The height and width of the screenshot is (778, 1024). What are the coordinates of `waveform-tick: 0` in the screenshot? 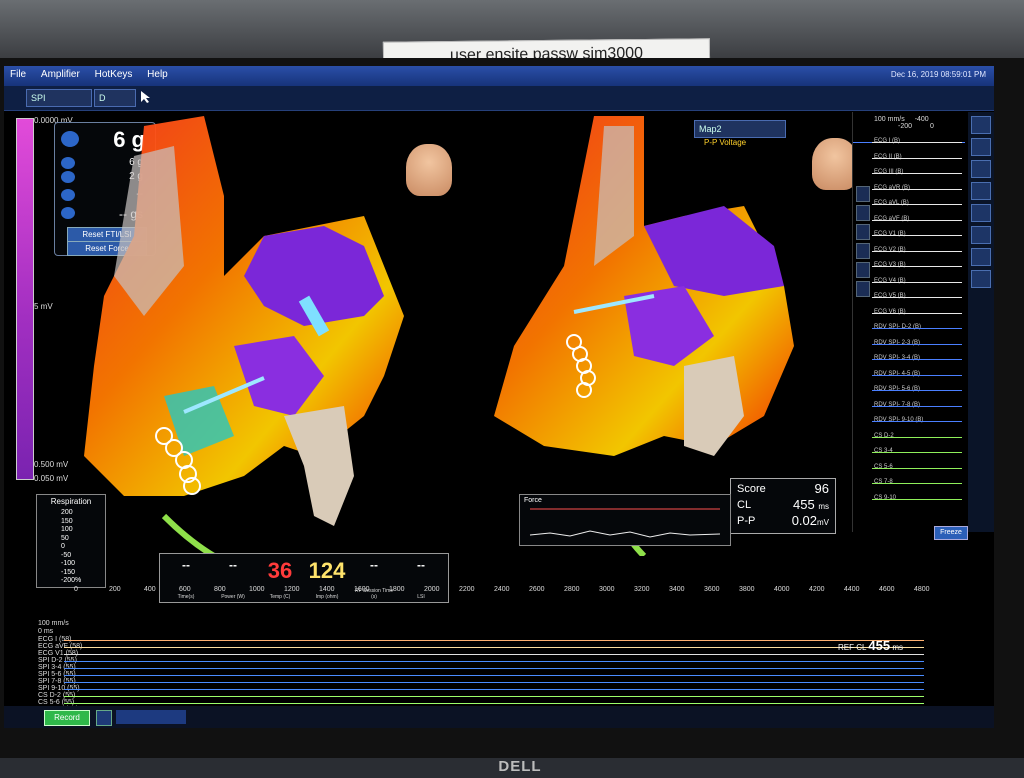 It's located at (931, 126).